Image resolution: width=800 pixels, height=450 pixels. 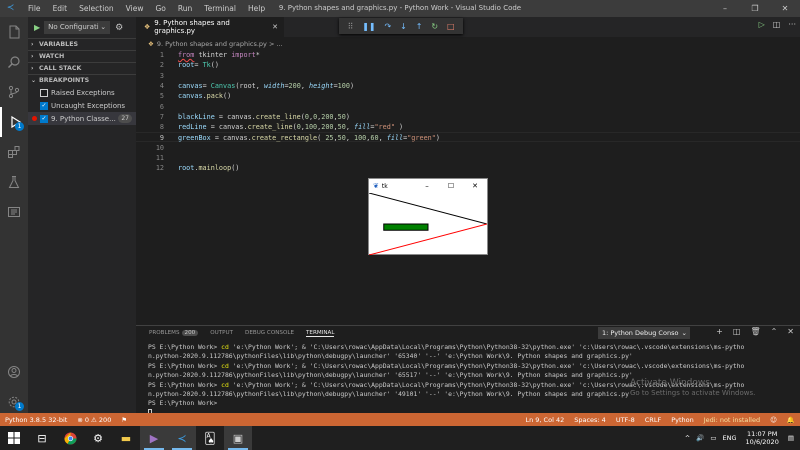 What do you see at coordinates (687, 438) in the screenshot?
I see `tray-chevron-up-icon: ^` at bounding box center [687, 438].